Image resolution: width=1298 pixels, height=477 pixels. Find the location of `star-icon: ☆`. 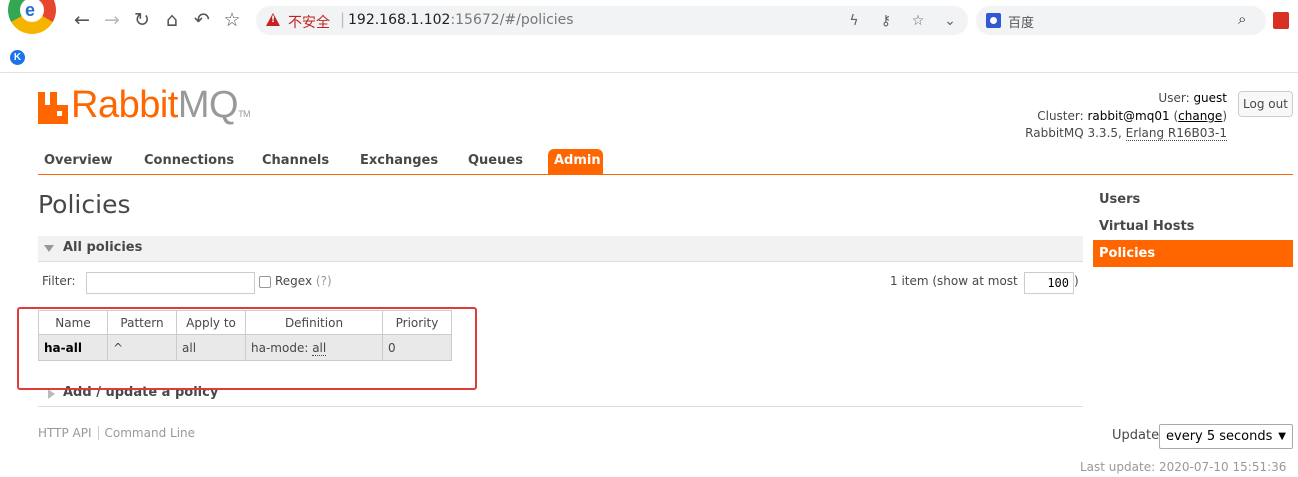

star-icon: ☆ is located at coordinates (918, 21).